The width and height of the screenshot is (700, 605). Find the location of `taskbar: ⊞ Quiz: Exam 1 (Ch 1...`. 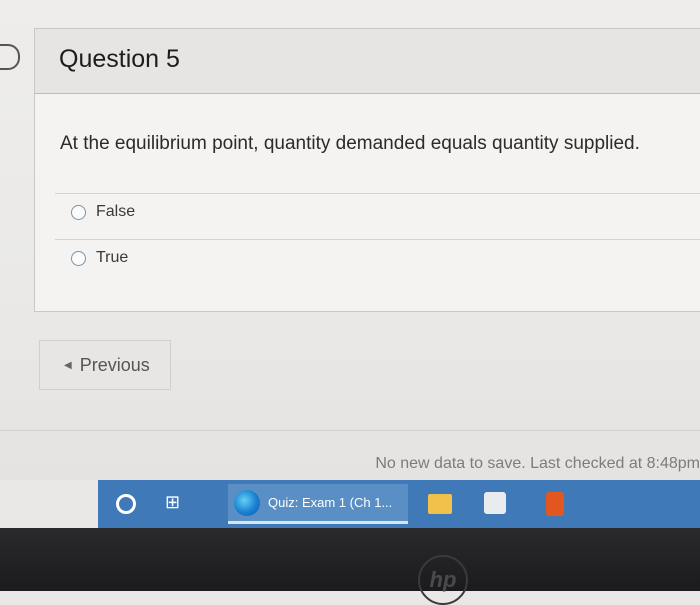

taskbar: ⊞ Quiz: Exam 1 (Ch 1... is located at coordinates (399, 504).